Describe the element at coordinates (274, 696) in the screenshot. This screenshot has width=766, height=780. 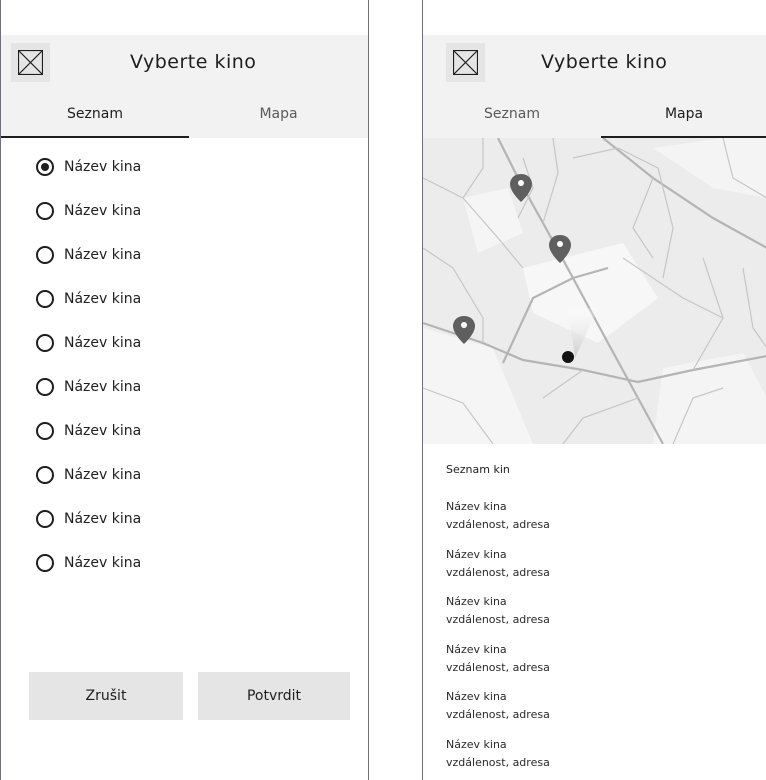
I see `confirm-button: Potvrdit` at that location.